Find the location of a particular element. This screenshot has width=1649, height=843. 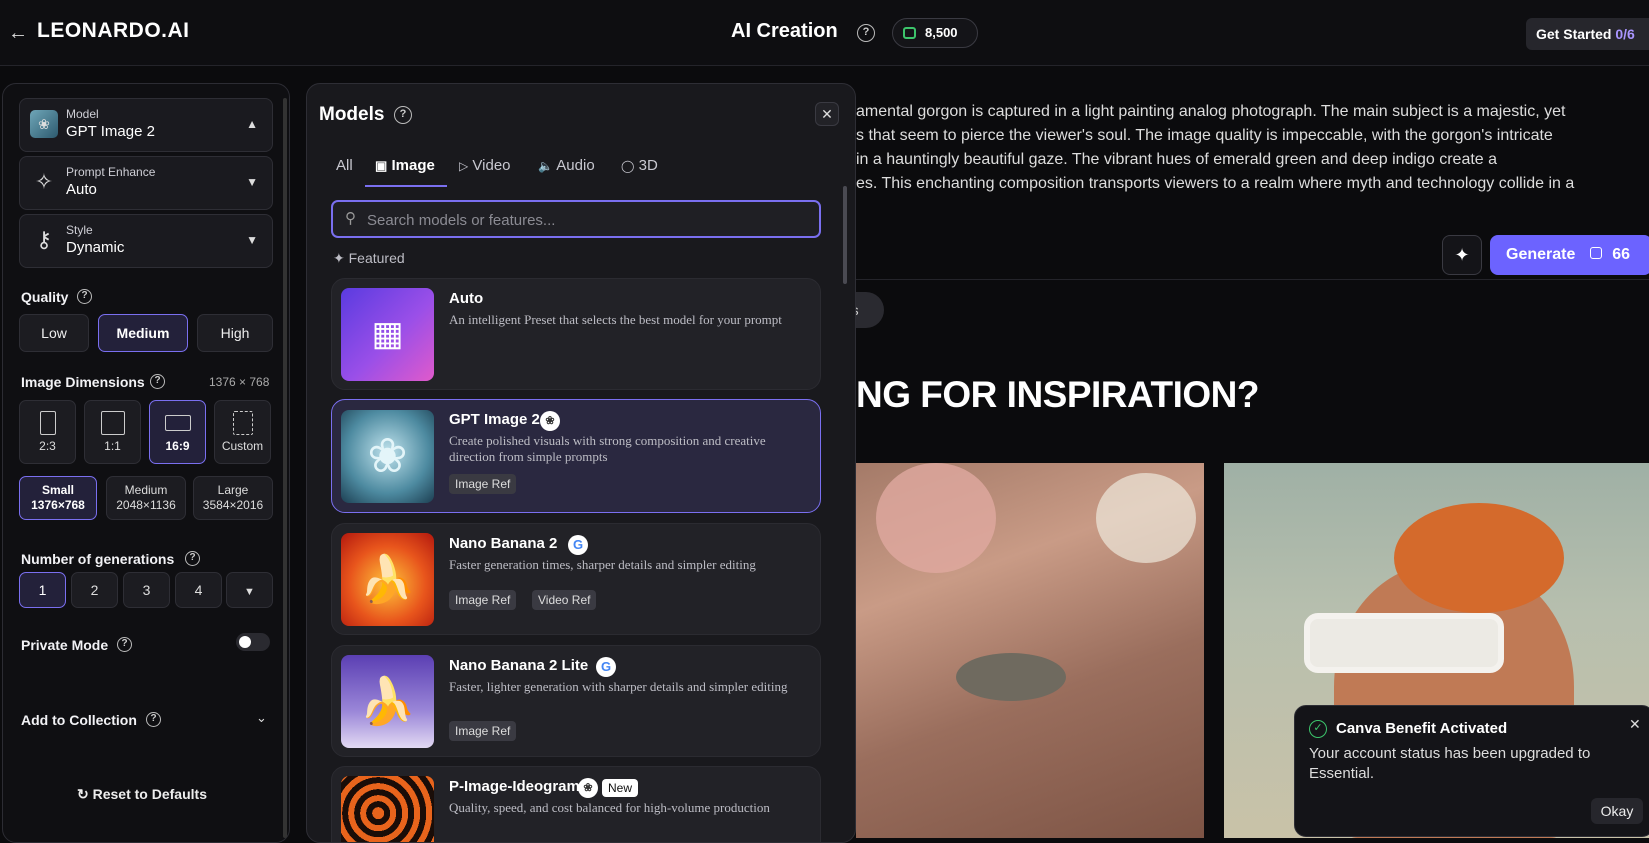

tab-audio-label: Audio is located at coordinates (575, 165).